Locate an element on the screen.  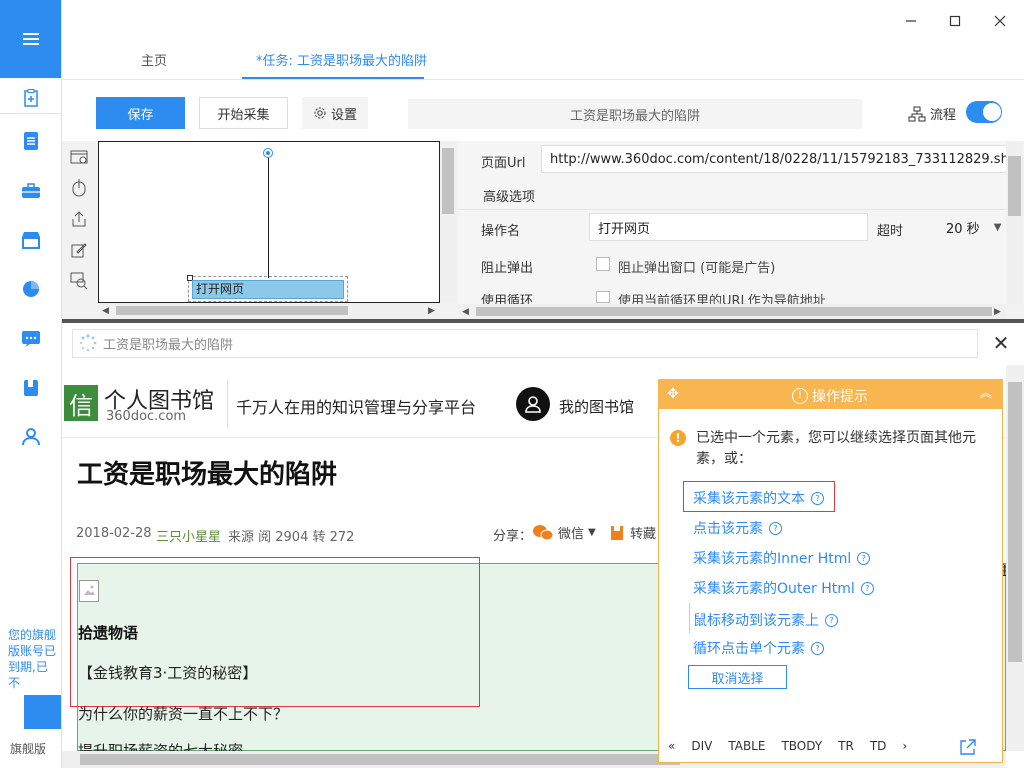
tabbar-divider is located at coordinates (543, 79).